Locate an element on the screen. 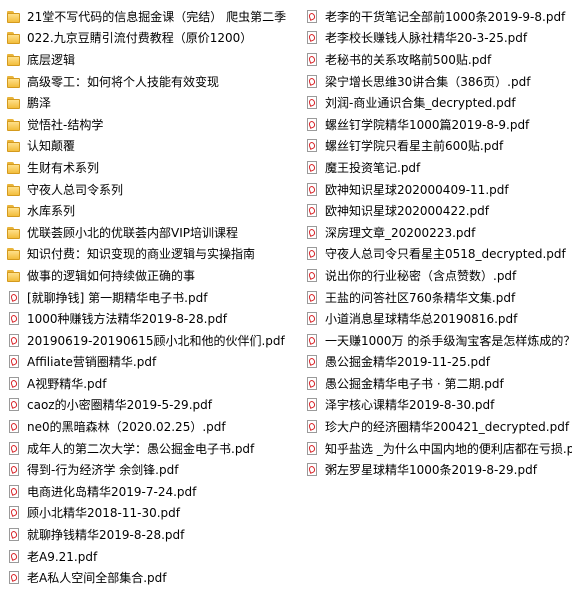  item-label: 欧神知识星球202000409-11.pdf is located at coordinates (417, 189).